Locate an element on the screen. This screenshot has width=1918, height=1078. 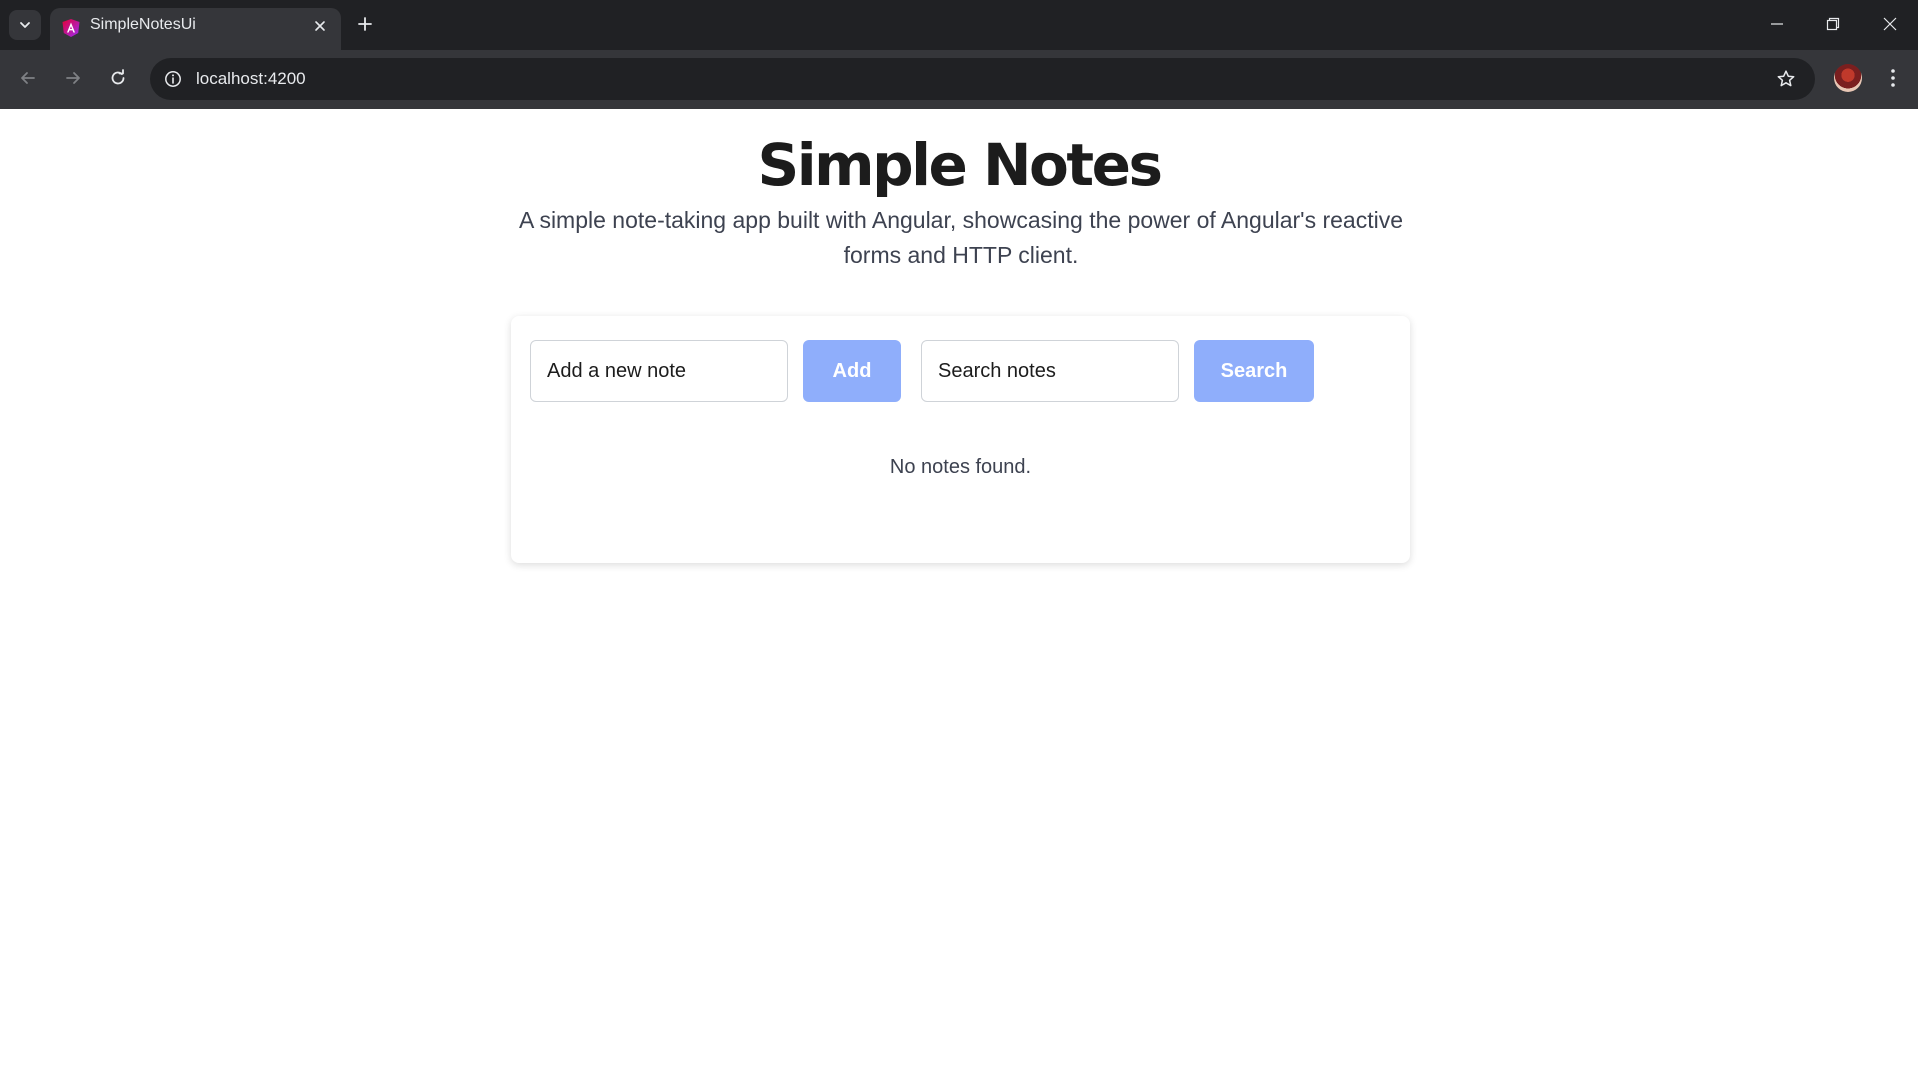
browser-tab: SimpleNotesUi is located at coordinates (195, 29).